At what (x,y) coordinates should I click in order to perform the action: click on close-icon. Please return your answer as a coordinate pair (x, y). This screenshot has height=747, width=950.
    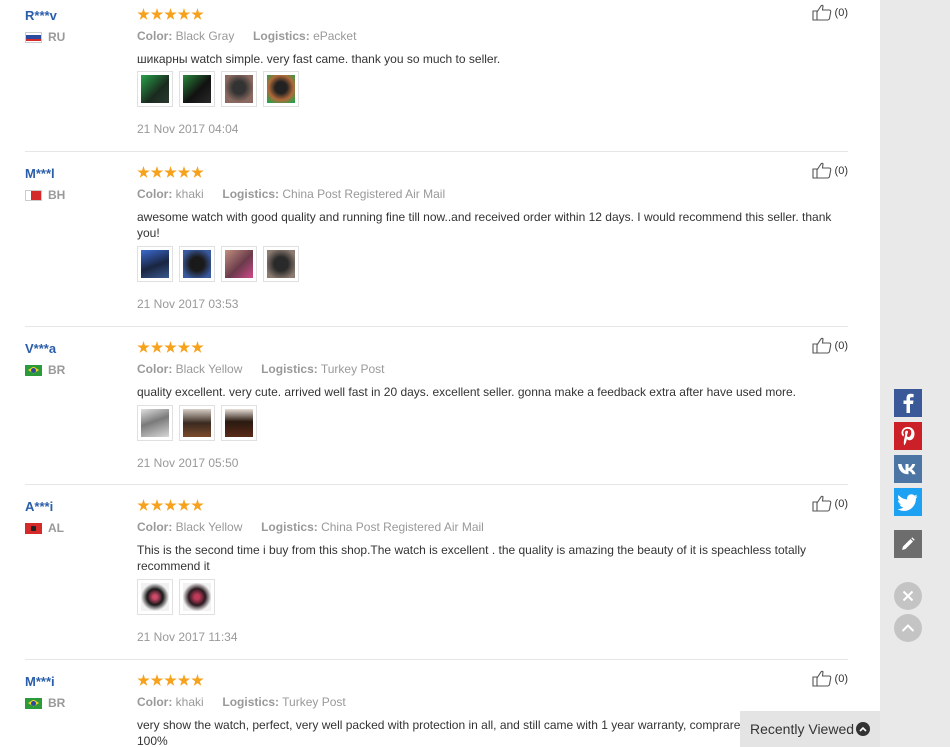
    Looking at the image, I should click on (908, 596).